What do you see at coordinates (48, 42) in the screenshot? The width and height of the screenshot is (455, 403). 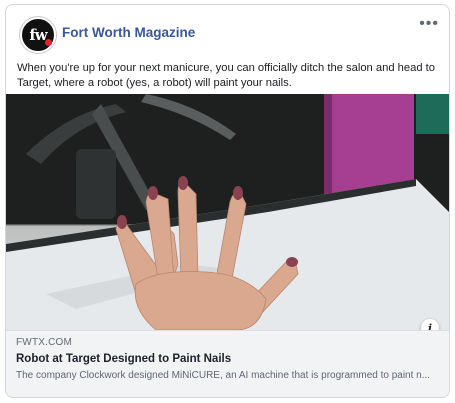 I see `avatar-red-dot` at bounding box center [48, 42].